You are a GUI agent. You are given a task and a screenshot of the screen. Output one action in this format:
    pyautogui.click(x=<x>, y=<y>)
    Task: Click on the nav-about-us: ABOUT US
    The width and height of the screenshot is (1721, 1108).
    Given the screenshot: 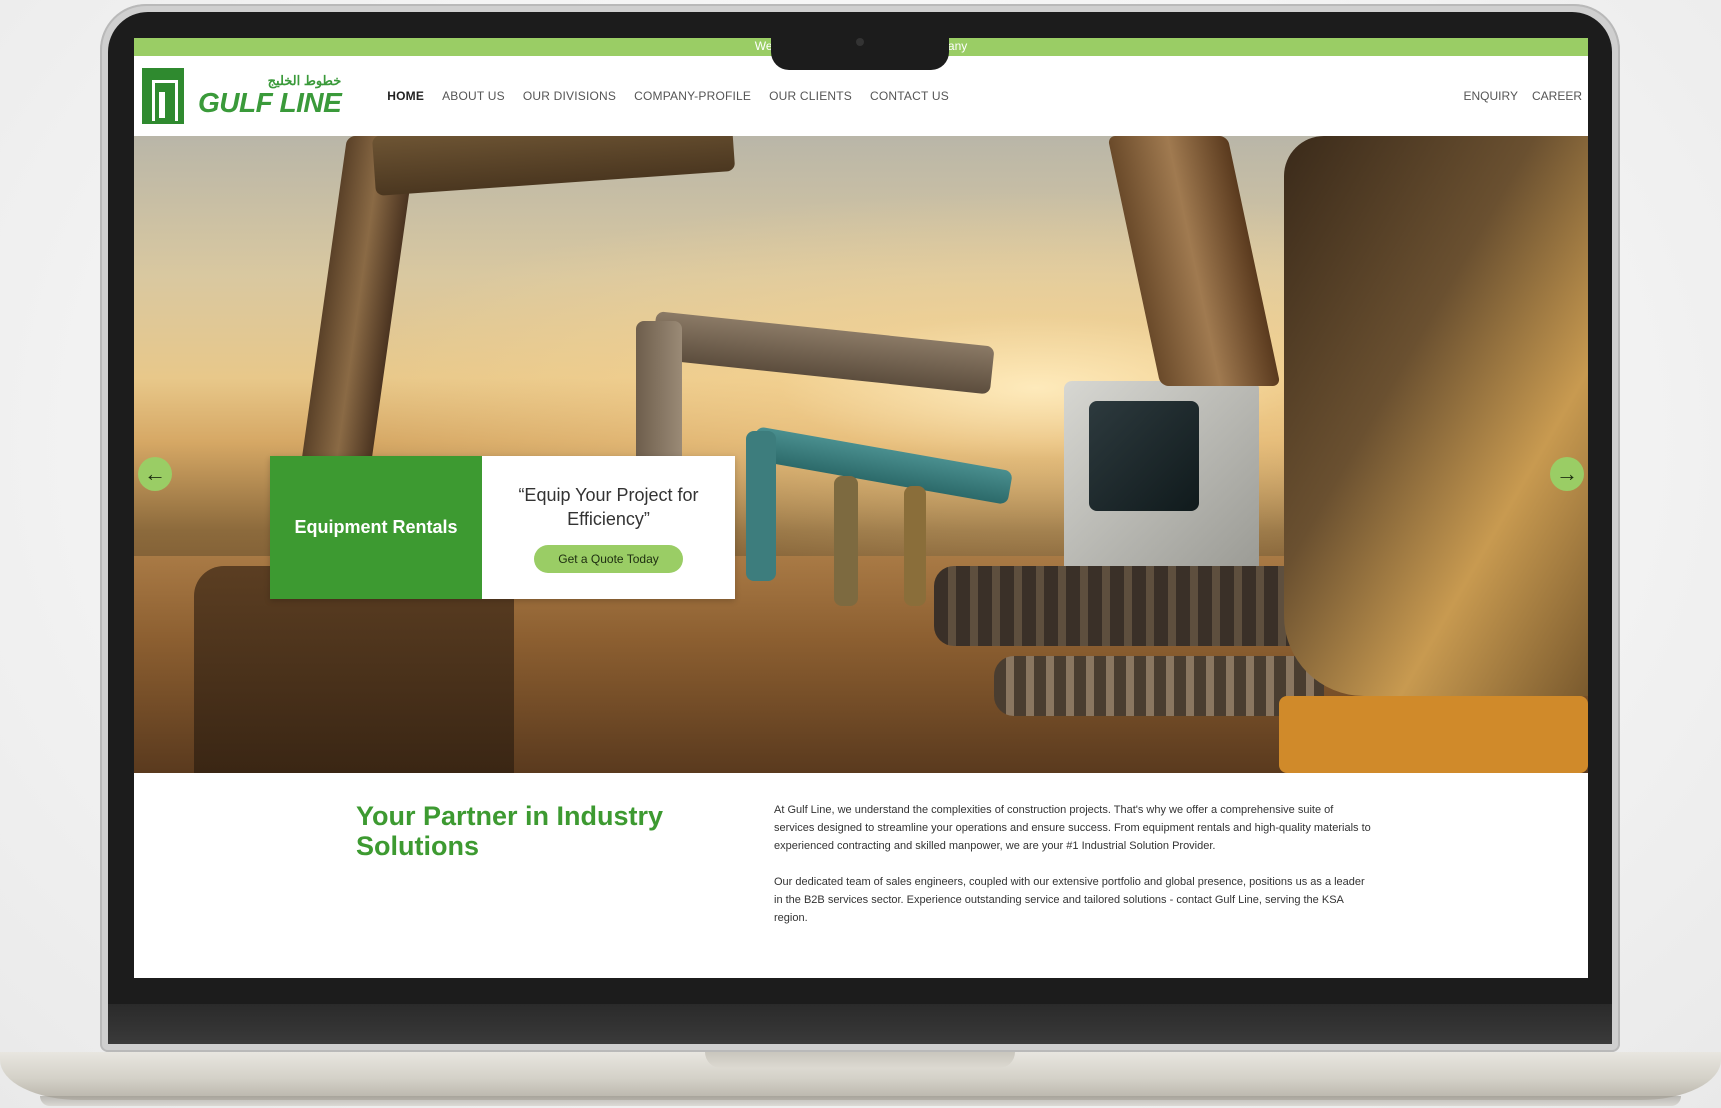 What is the action you would take?
    pyautogui.click(x=473, y=96)
    